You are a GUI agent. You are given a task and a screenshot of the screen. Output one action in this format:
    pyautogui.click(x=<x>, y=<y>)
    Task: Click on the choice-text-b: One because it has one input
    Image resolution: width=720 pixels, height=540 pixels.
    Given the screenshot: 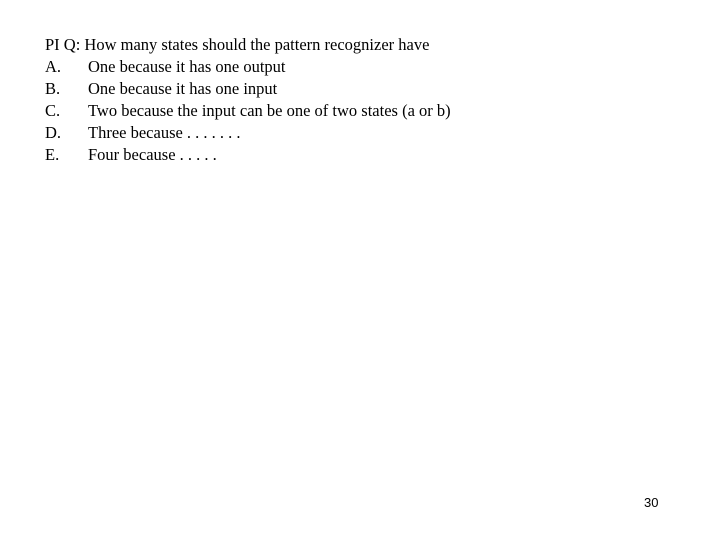 What is the action you would take?
    pyautogui.click(x=183, y=88)
    